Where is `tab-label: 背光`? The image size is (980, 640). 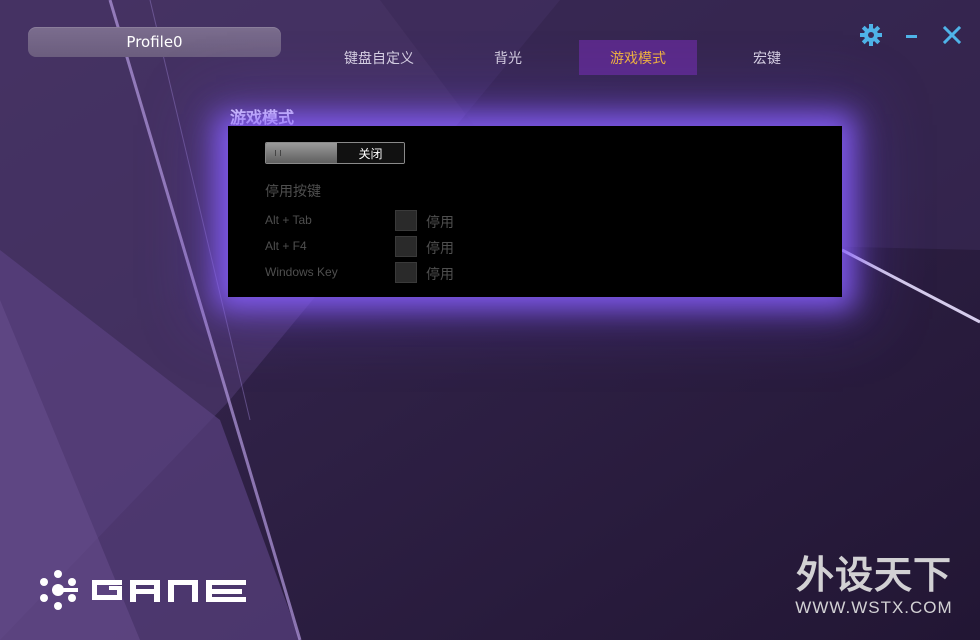
tab-label: 背光 is located at coordinates (508, 58).